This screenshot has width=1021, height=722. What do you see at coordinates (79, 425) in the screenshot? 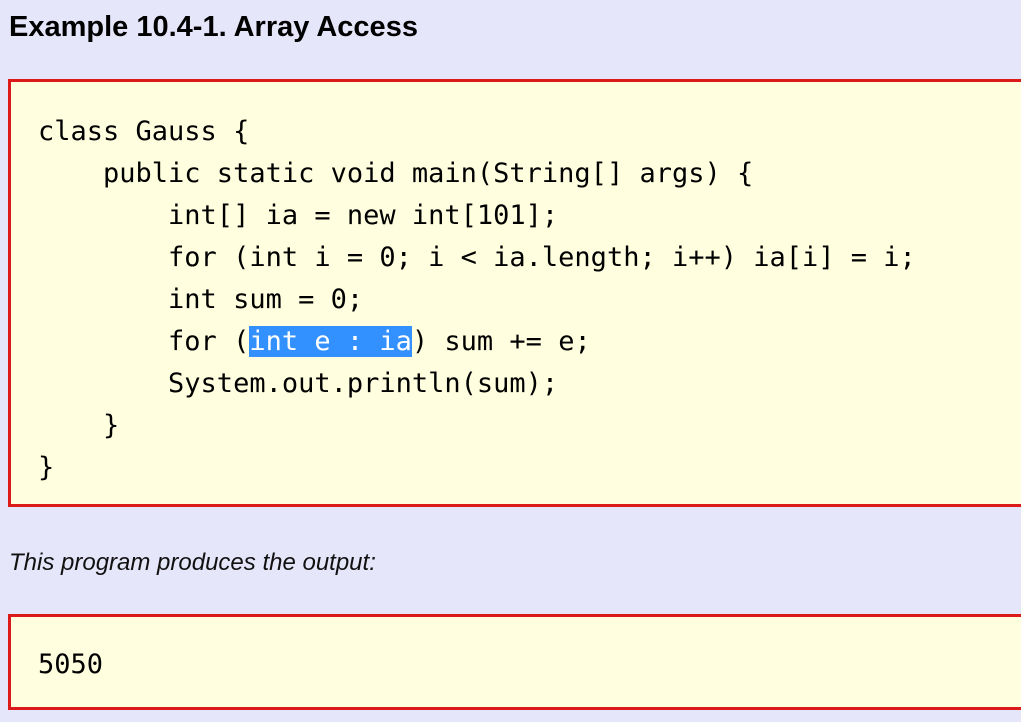
I see `code-line-8: }` at bounding box center [79, 425].